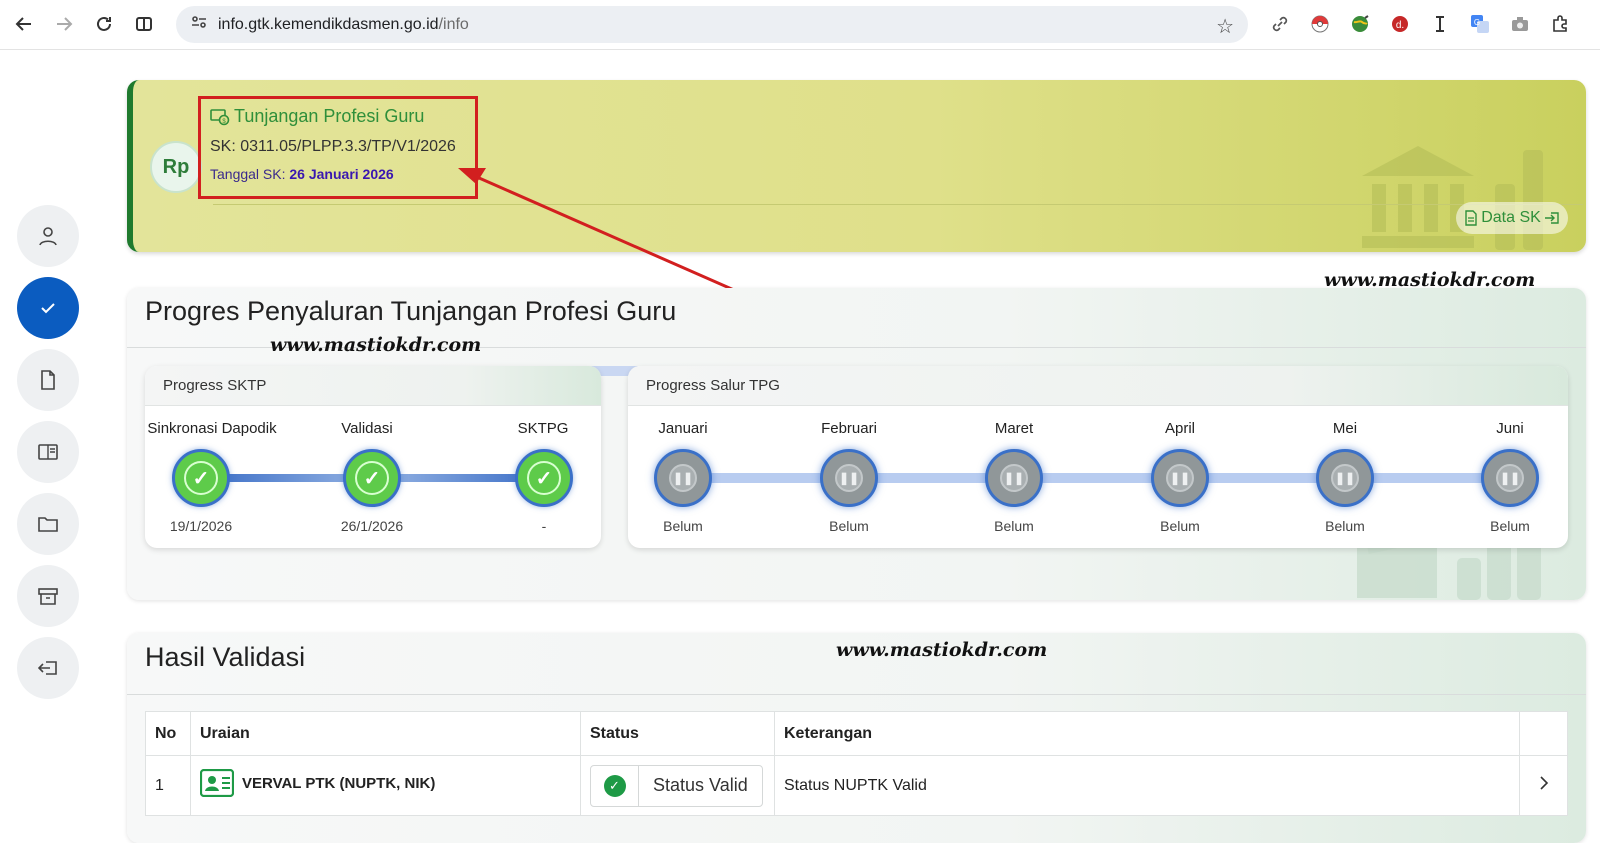 The image size is (1600, 843). What do you see at coordinates (24, 24) in the screenshot?
I see `back-icon` at bounding box center [24, 24].